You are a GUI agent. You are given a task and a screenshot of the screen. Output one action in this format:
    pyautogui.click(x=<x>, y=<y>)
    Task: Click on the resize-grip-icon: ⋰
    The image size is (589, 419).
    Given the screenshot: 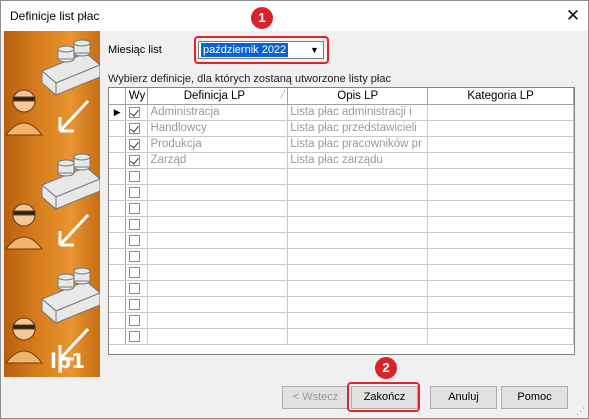 What is the action you would take?
    pyautogui.click(x=580, y=411)
    